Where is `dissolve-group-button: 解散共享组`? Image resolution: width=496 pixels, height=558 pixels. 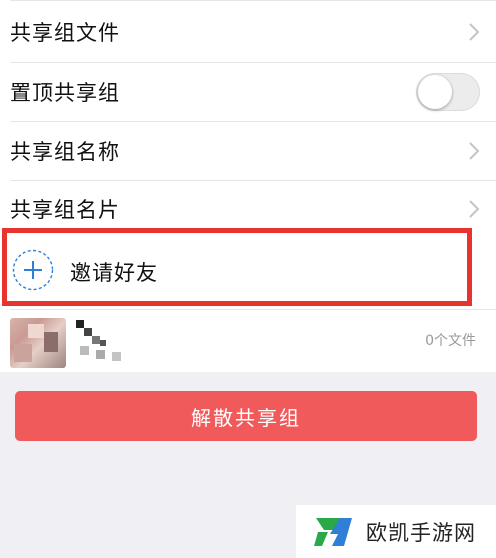
dissolve-group-button: 解散共享组 is located at coordinates (246, 416).